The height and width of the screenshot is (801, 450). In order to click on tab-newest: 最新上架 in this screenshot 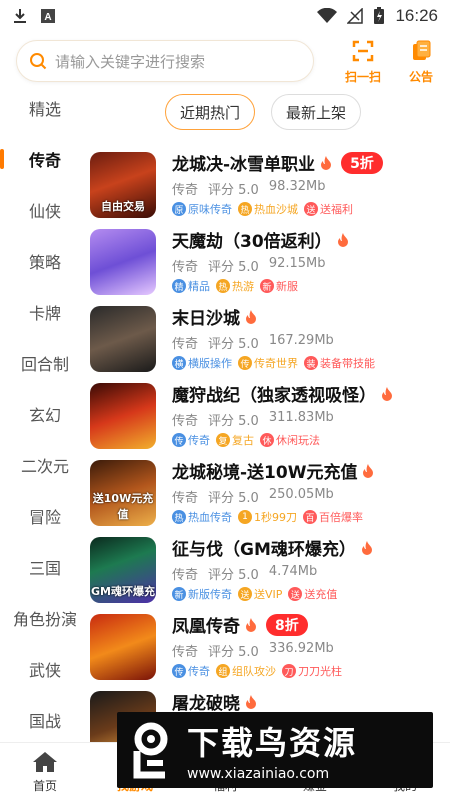, I will do `click(316, 112)`.